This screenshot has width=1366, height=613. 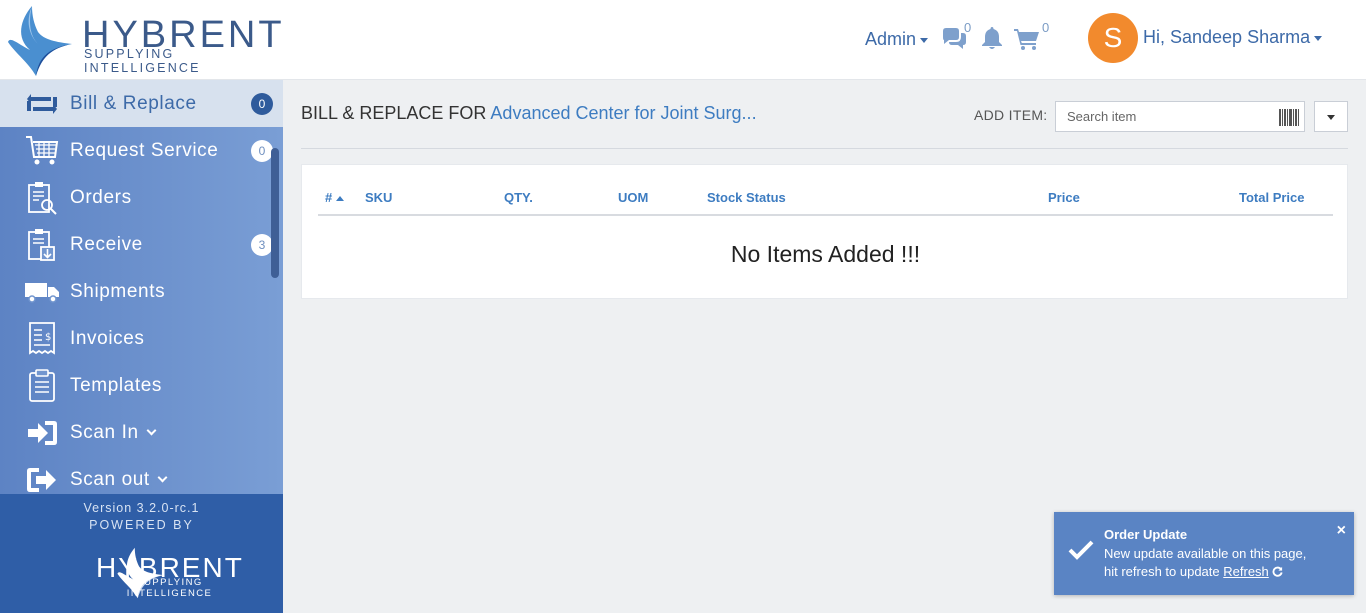 What do you see at coordinates (142, 61) in the screenshot?
I see `logo-tagline: SUPPLYING INTELLIGENCE` at bounding box center [142, 61].